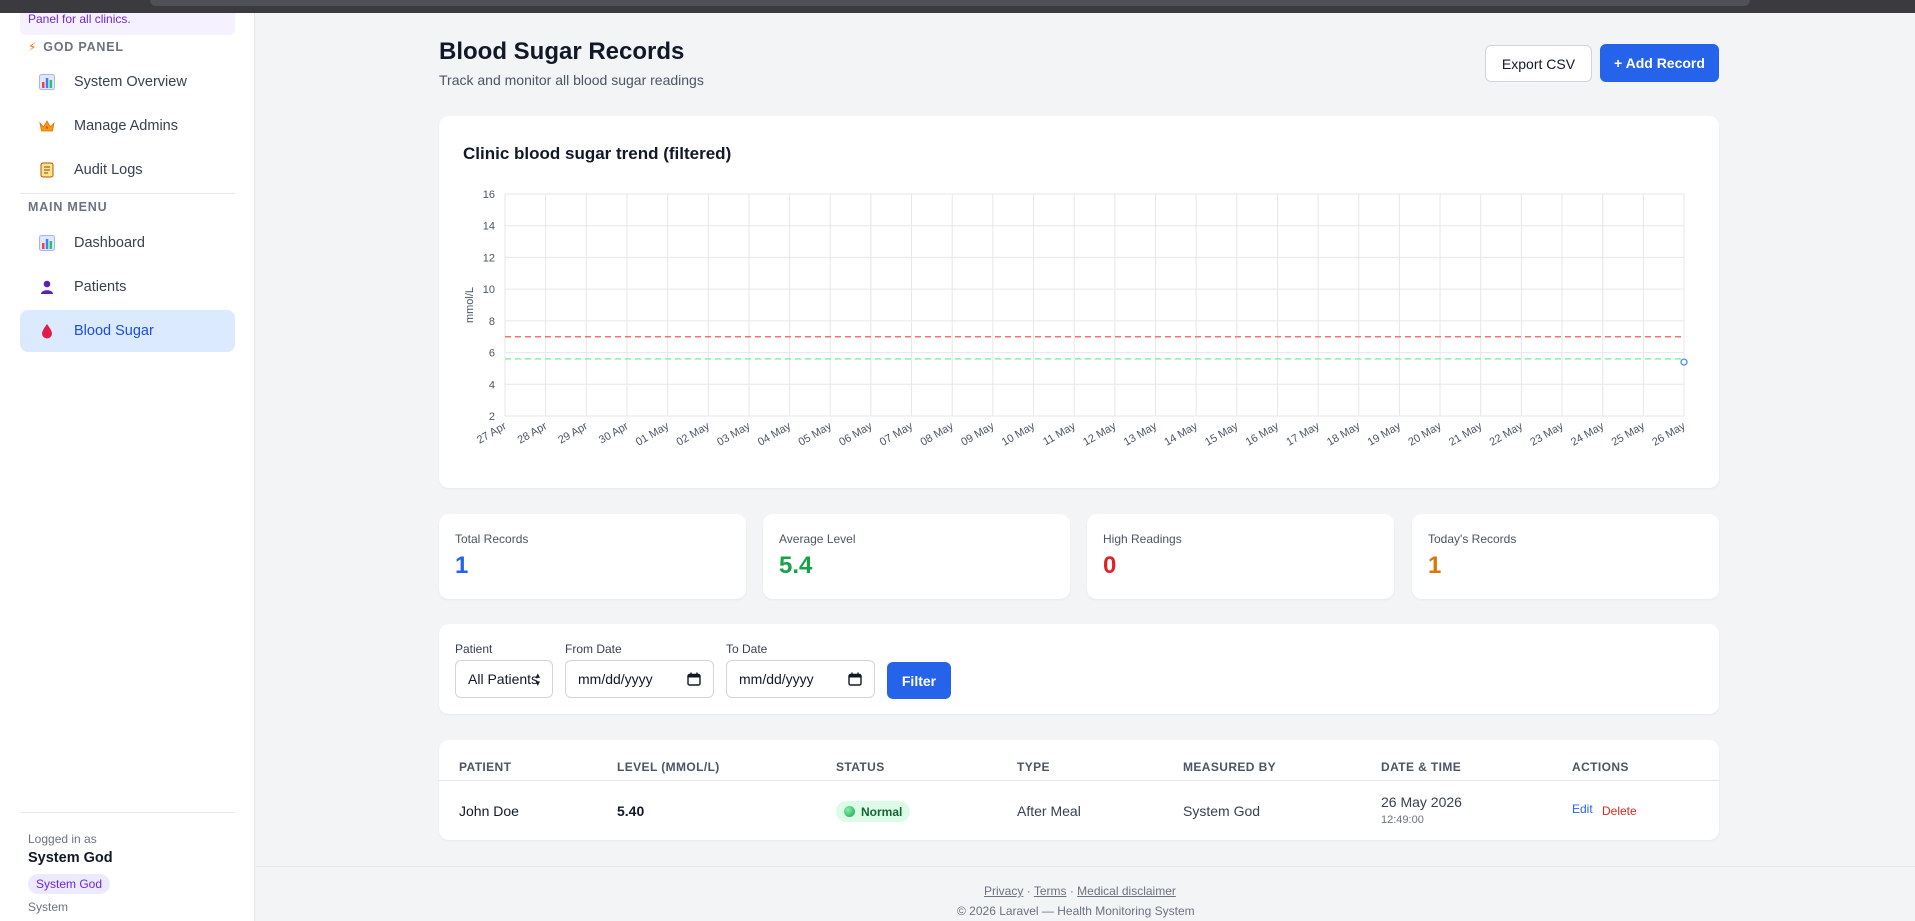 This screenshot has width=1915, height=921. Describe the element at coordinates (489, 195) in the screenshot. I see `y-tick-label: 16` at that location.